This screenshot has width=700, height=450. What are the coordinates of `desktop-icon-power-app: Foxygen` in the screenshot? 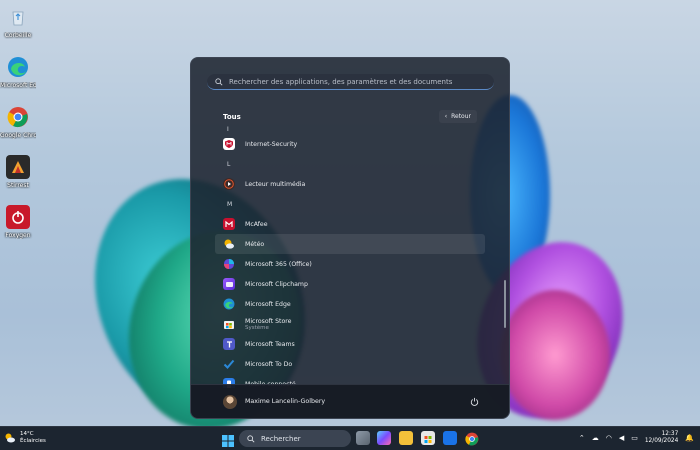 It's located at (18, 222).